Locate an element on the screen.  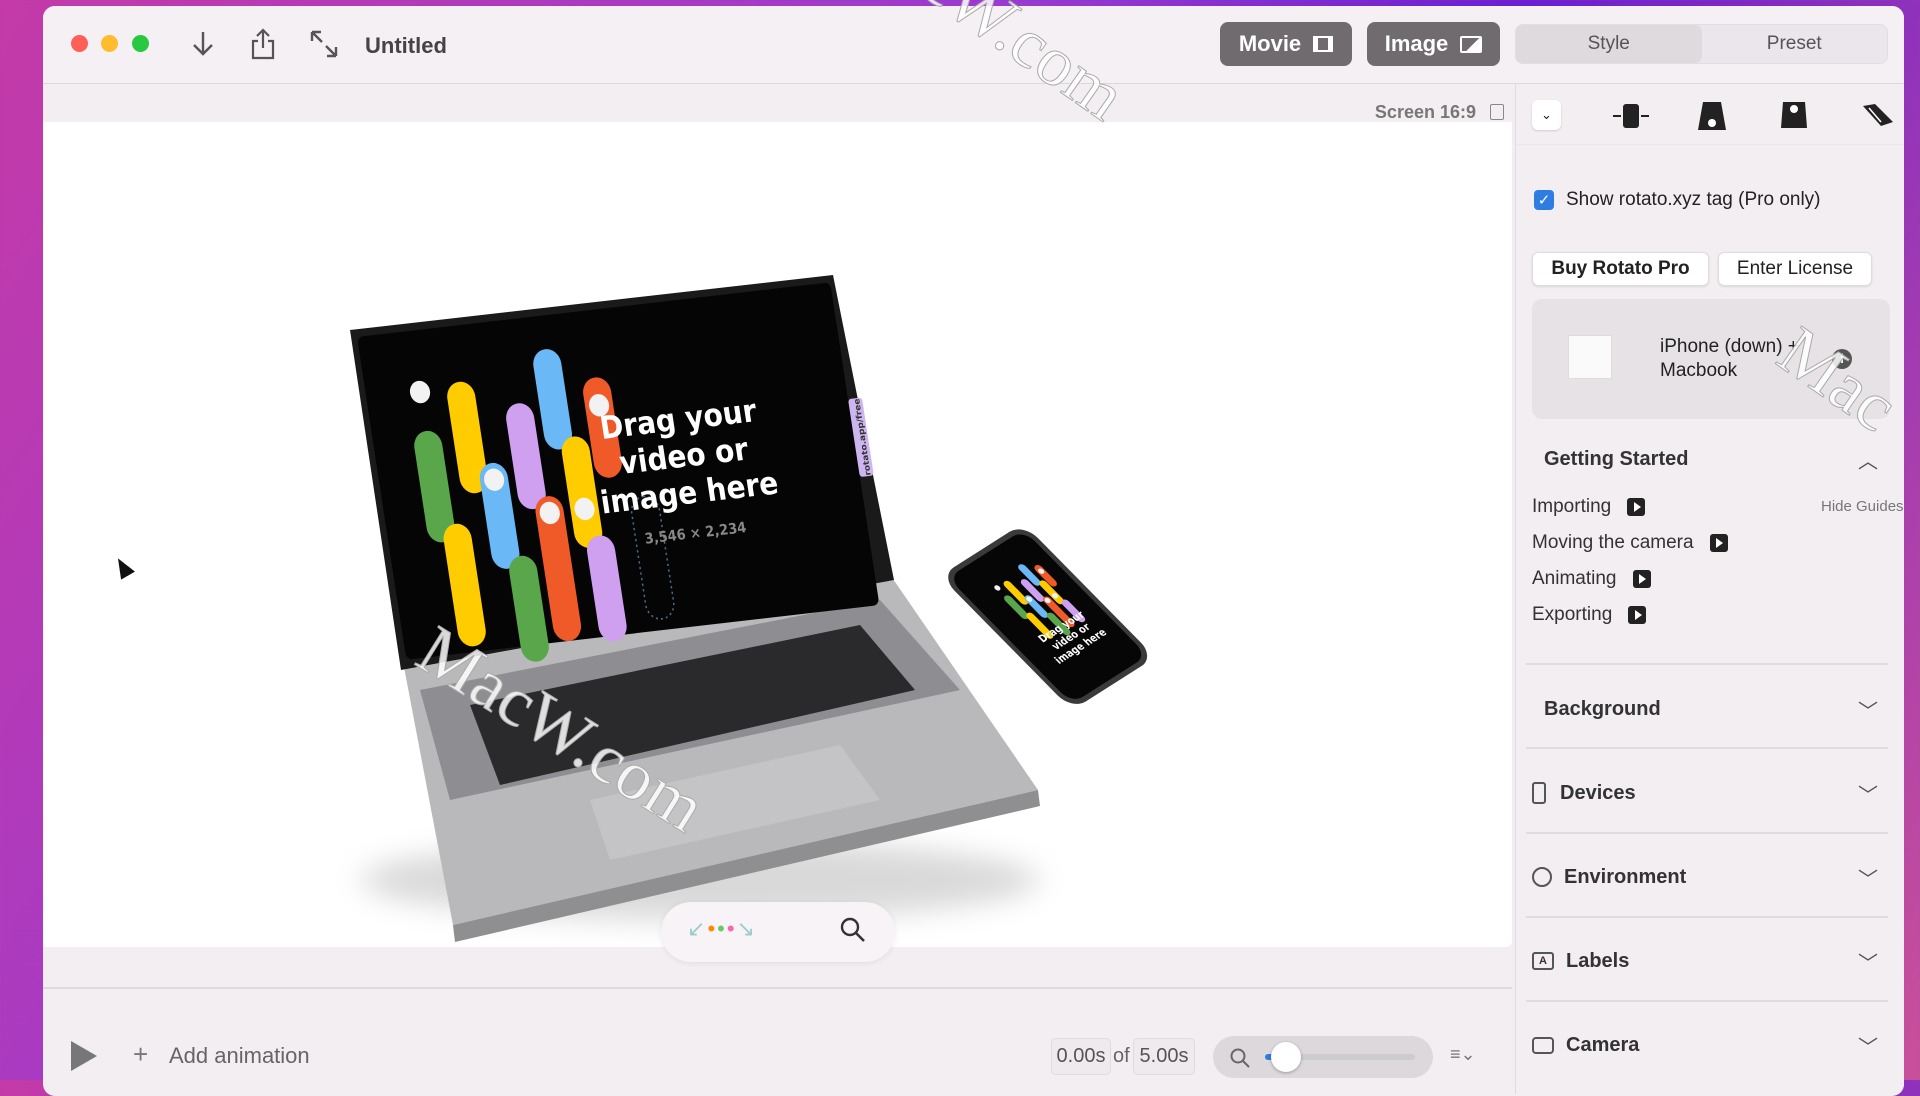
device-flat-icon is located at coordinates (1878, 118).